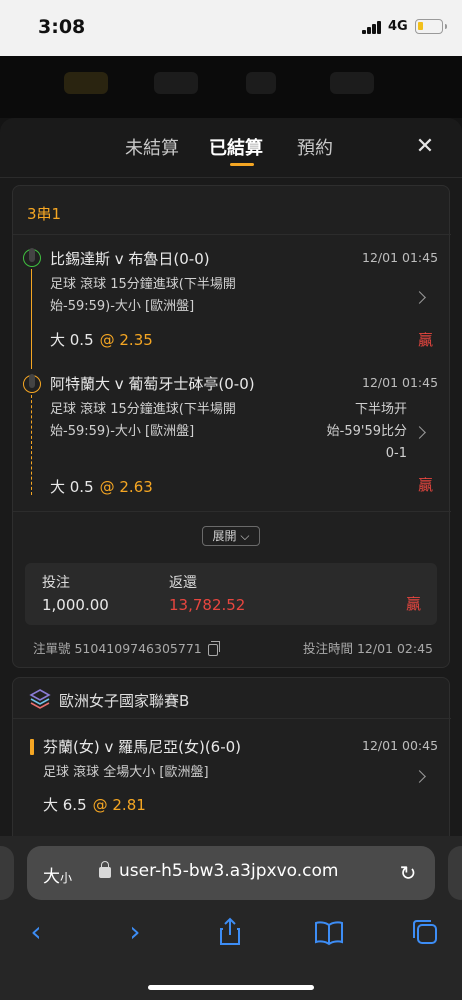 This screenshot has height=1000, width=462. What do you see at coordinates (207, 605) in the screenshot?
I see `return-value: 13,782.52` at bounding box center [207, 605].